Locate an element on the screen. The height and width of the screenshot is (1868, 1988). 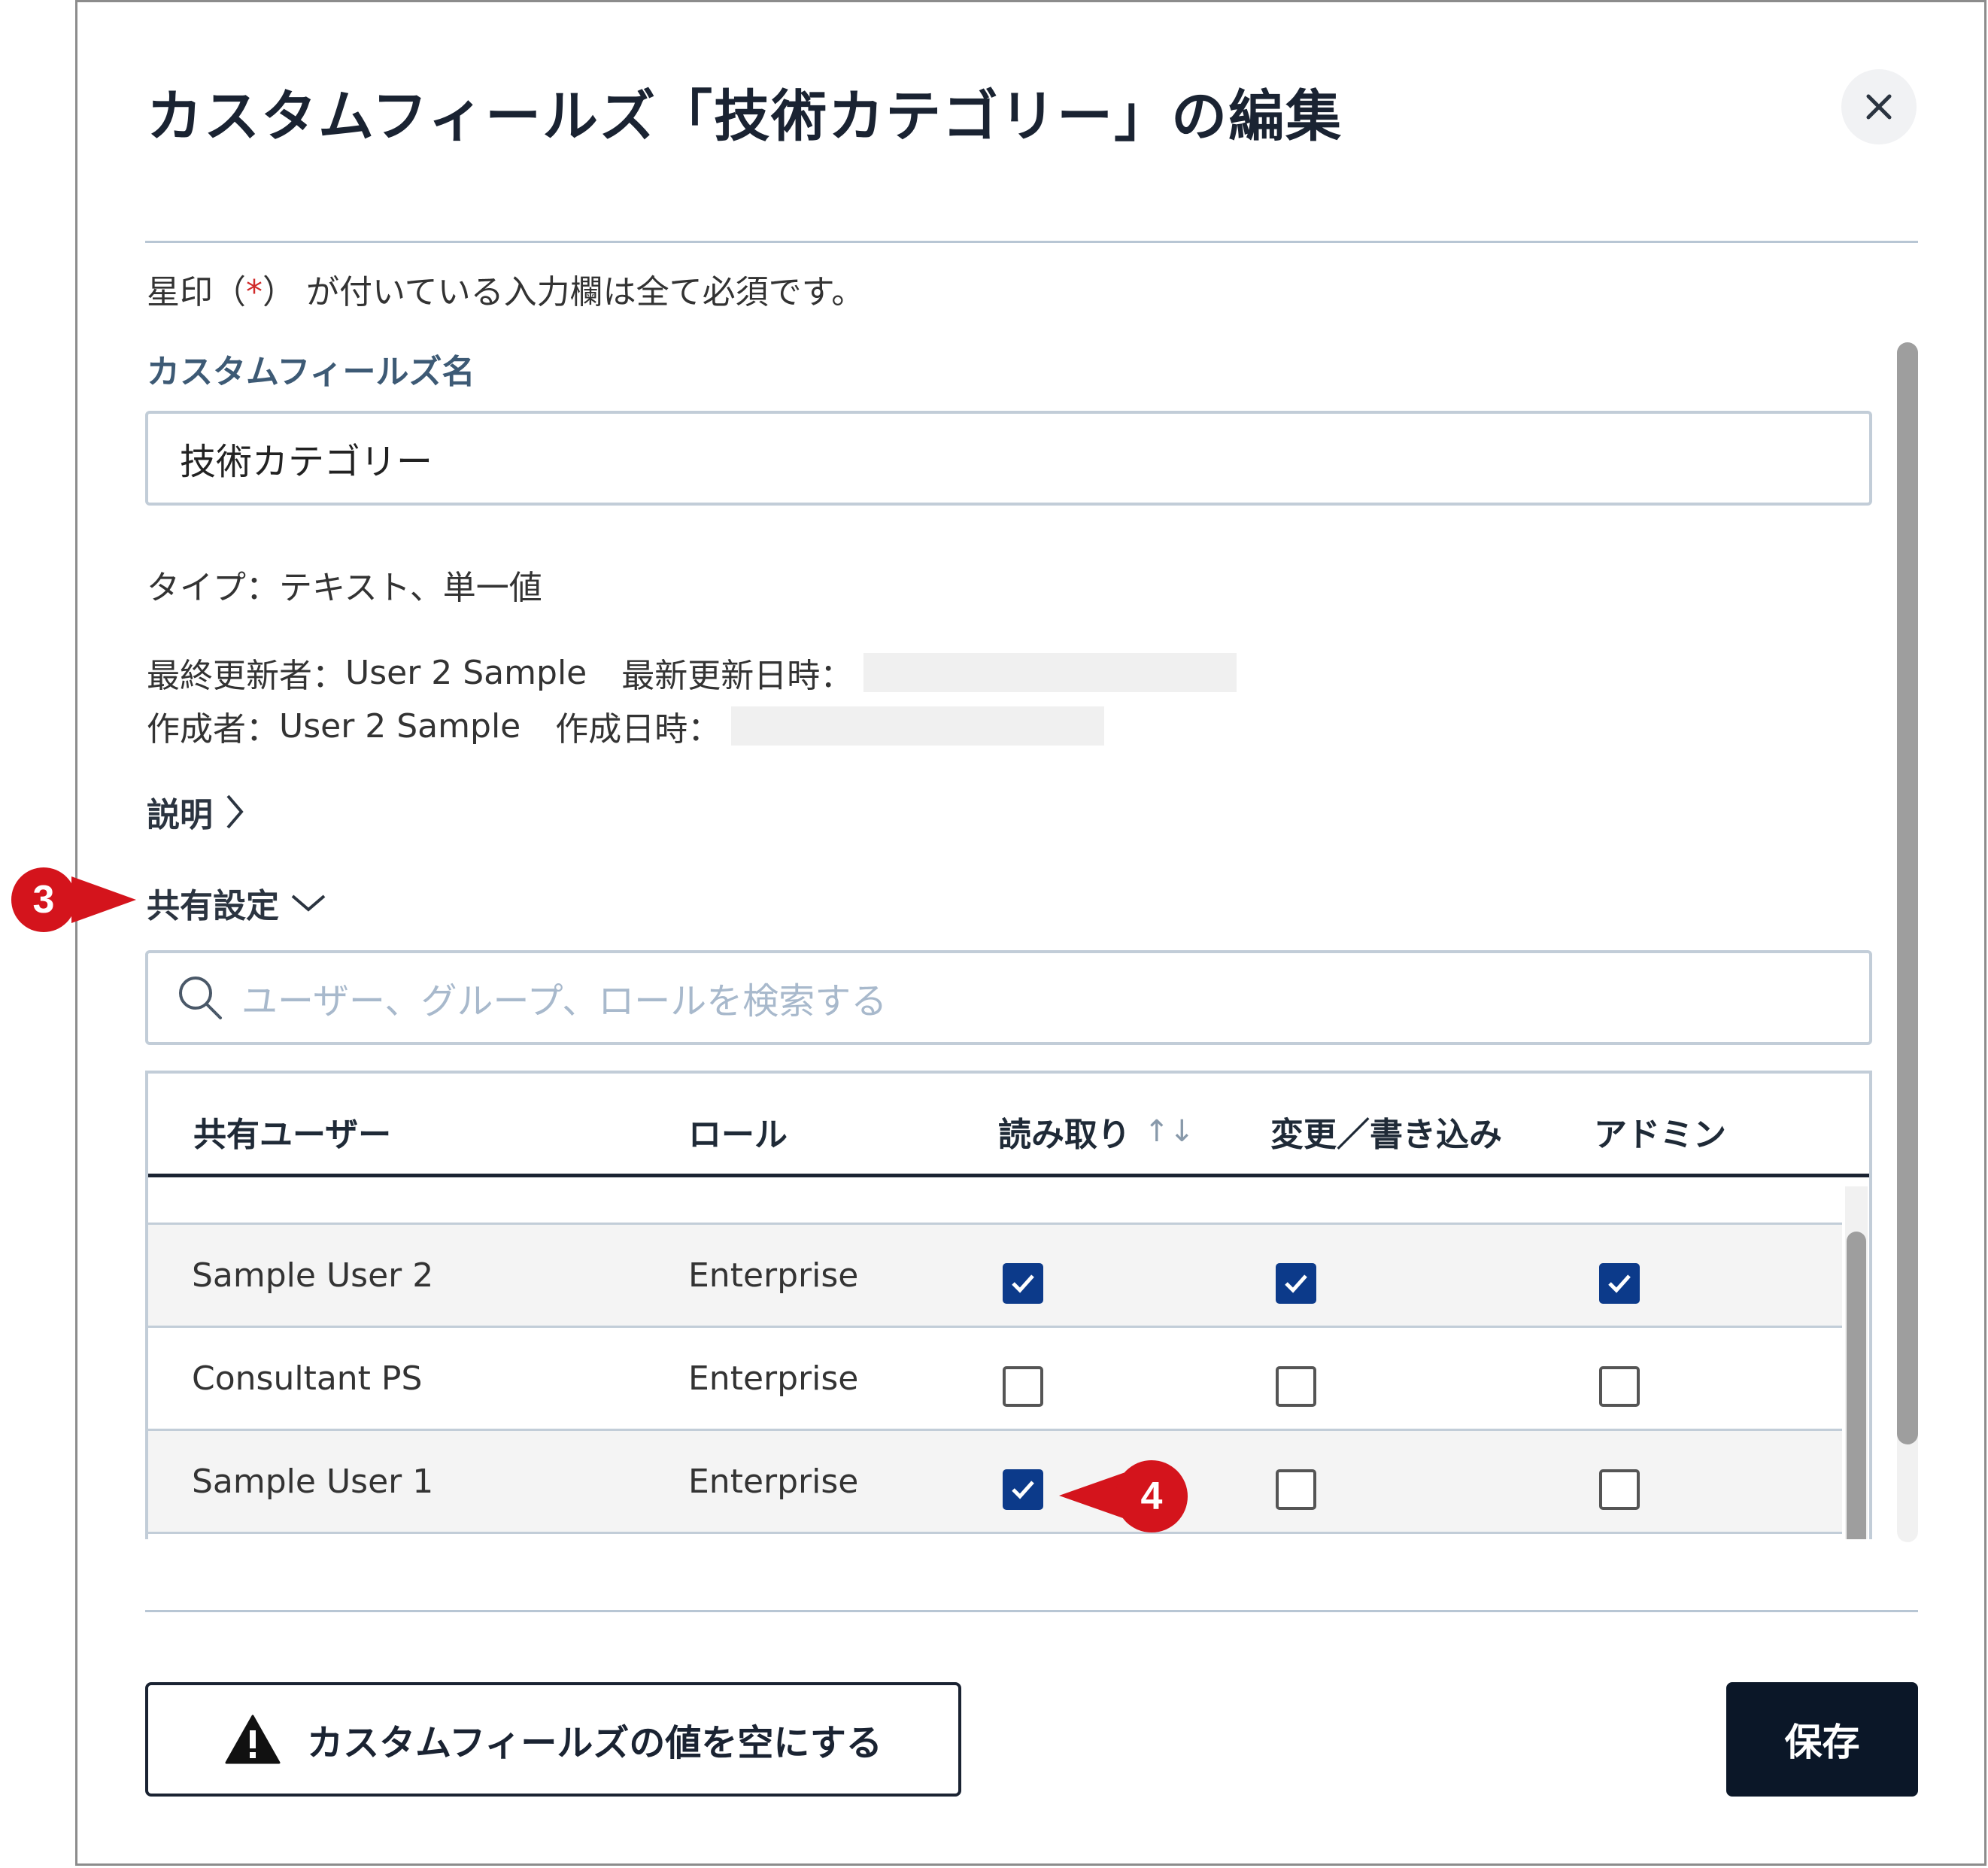
created-by-value: User 2 Sample is located at coordinates (400, 726).